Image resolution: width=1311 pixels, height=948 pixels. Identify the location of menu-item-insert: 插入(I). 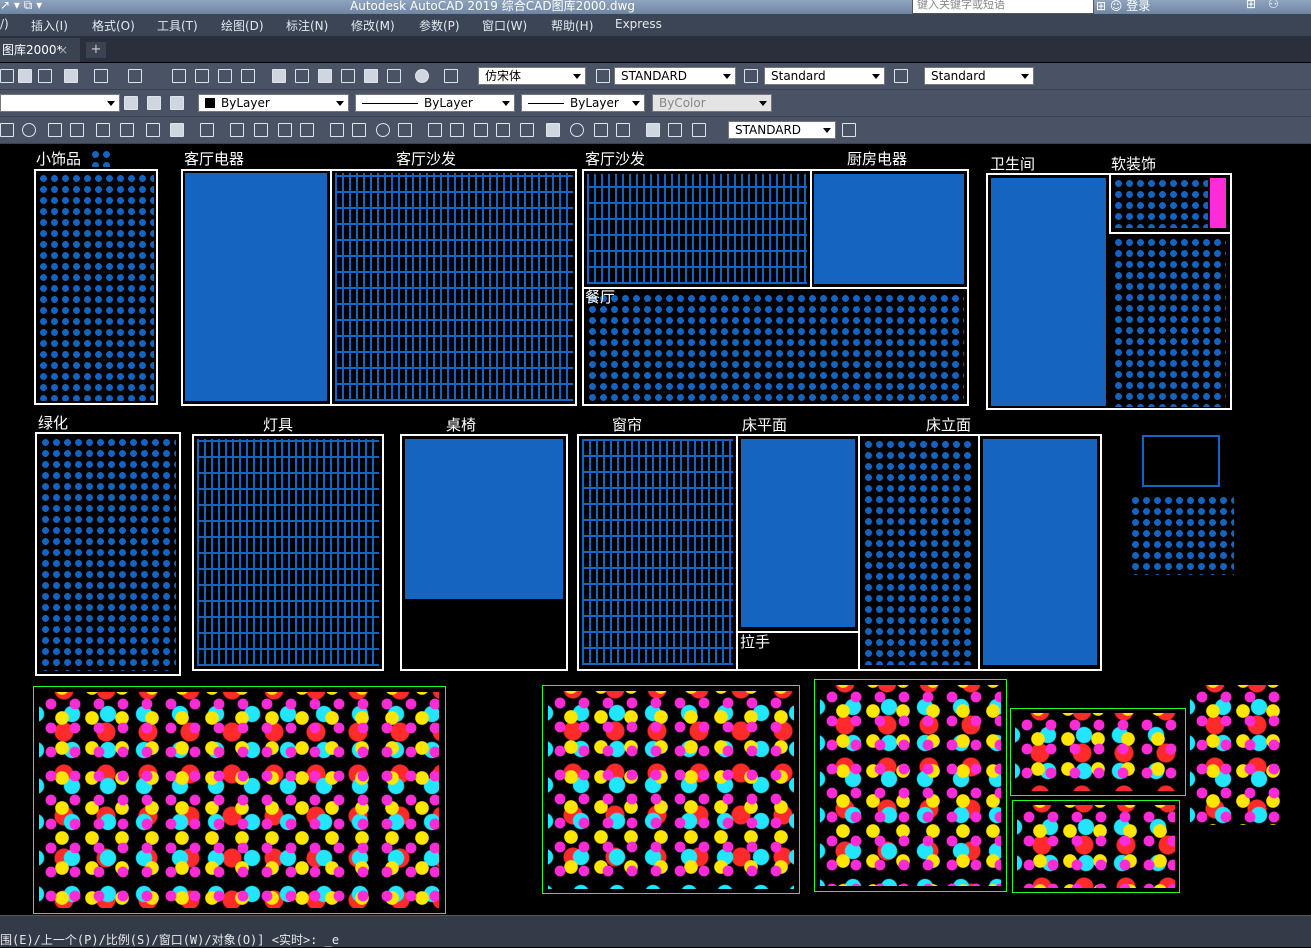
(49, 25).